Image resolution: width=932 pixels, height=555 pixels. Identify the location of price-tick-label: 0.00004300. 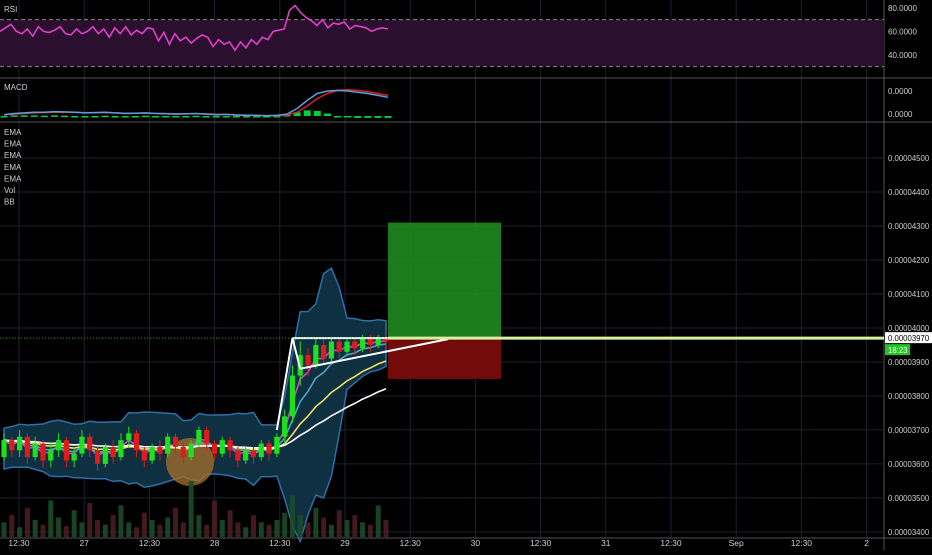
(909, 226).